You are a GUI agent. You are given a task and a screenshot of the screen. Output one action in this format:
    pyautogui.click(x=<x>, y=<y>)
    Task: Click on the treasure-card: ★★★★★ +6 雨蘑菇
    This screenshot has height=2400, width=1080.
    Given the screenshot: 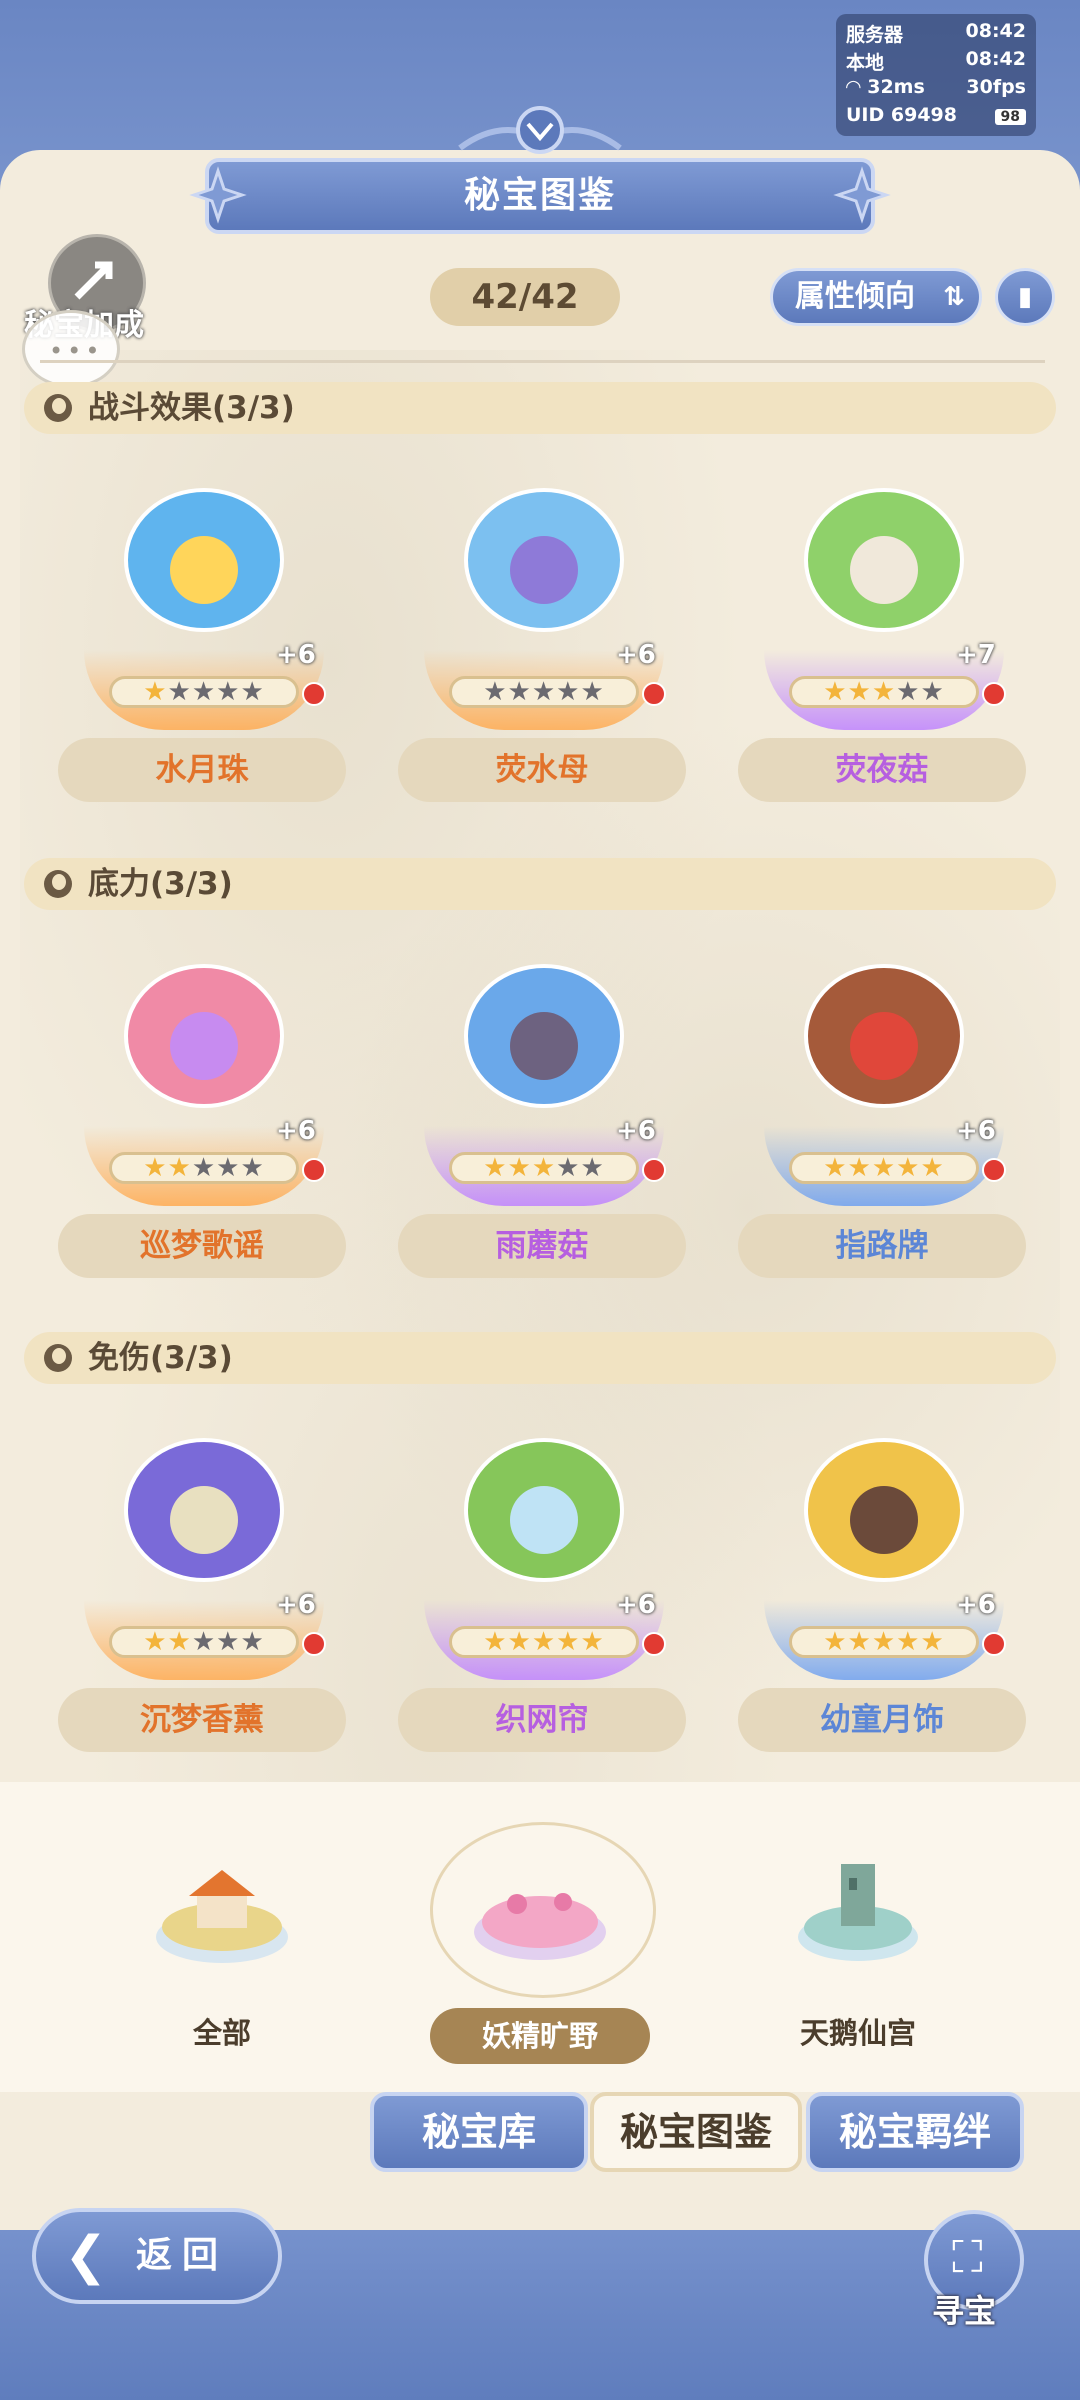 What is the action you would take?
    pyautogui.click(x=544, y=1106)
    